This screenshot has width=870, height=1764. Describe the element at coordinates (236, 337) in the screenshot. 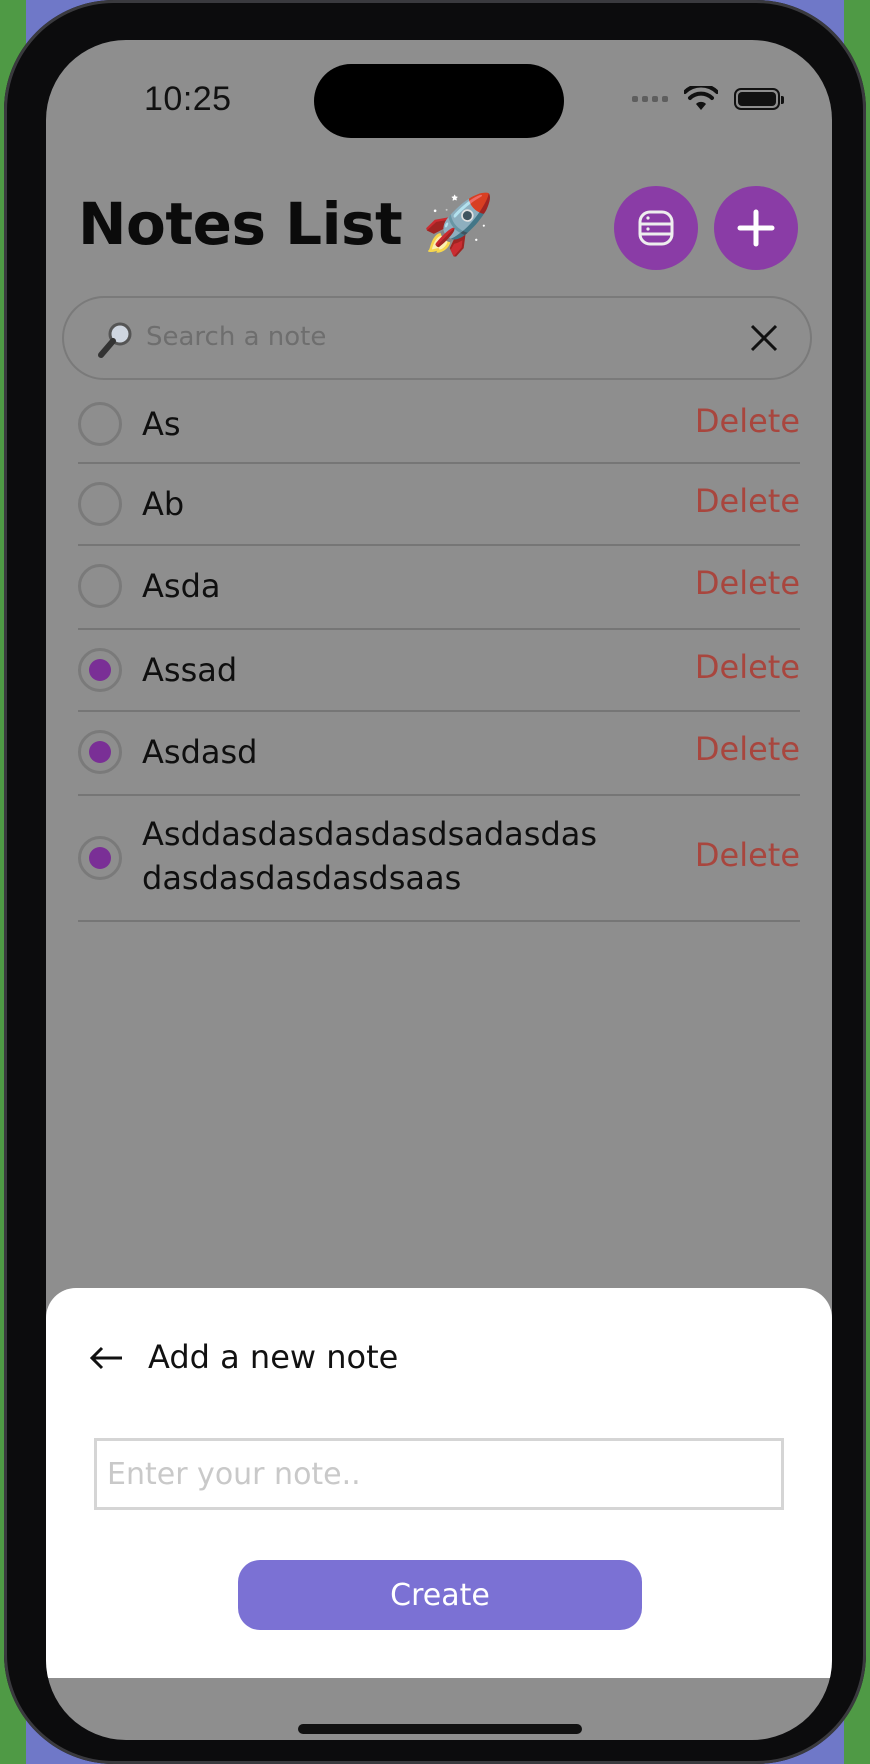

I see `search-input: Search a note` at that location.